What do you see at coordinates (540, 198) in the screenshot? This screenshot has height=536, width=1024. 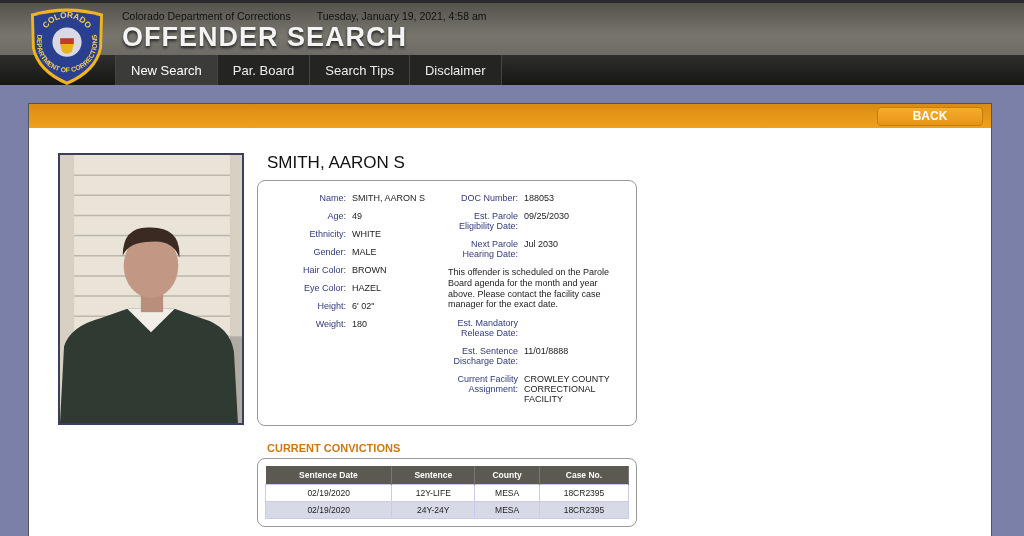 I see `field-value: 188053` at bounding box center [540, 198].